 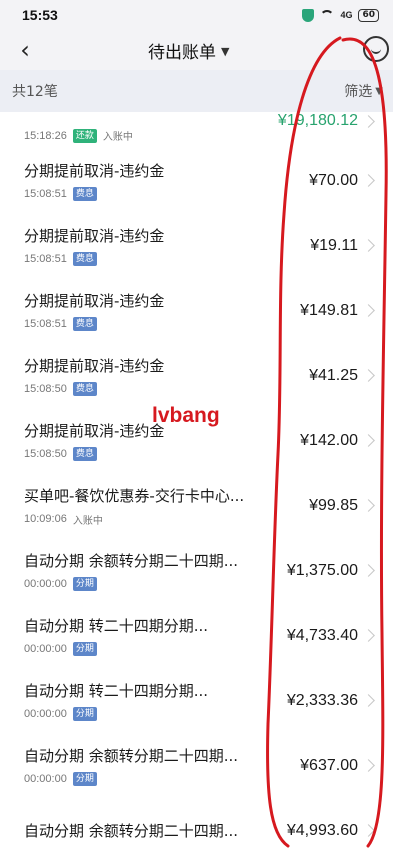 What do you see at coordinates (134, 519) in the screenshot?
I see `transaction-meta: 10:09:06 入账中` at bounding box center [134, 519].